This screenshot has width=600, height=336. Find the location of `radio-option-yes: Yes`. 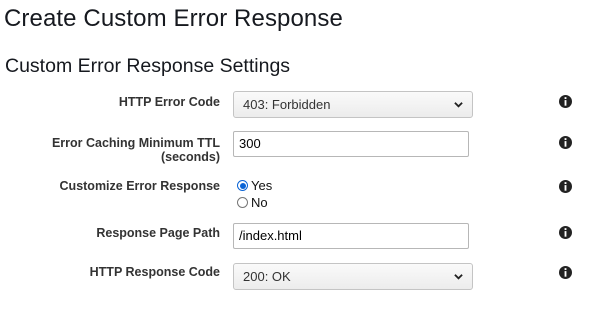

radio-option-yes: Yes is located at coordinates (254, 185).